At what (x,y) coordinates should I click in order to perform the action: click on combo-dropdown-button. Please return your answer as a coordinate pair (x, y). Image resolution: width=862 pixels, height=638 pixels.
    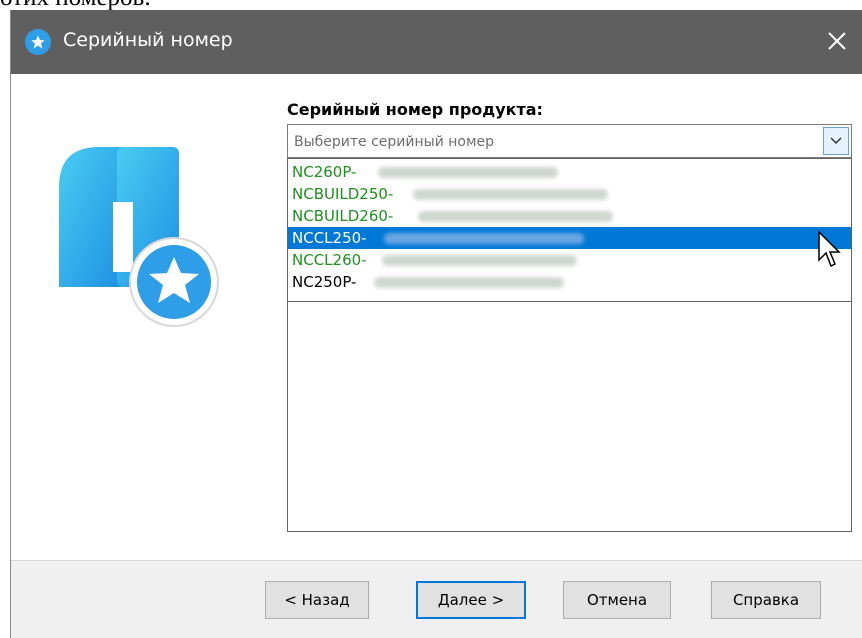
    Looking at the image, I should click on (836, 141).